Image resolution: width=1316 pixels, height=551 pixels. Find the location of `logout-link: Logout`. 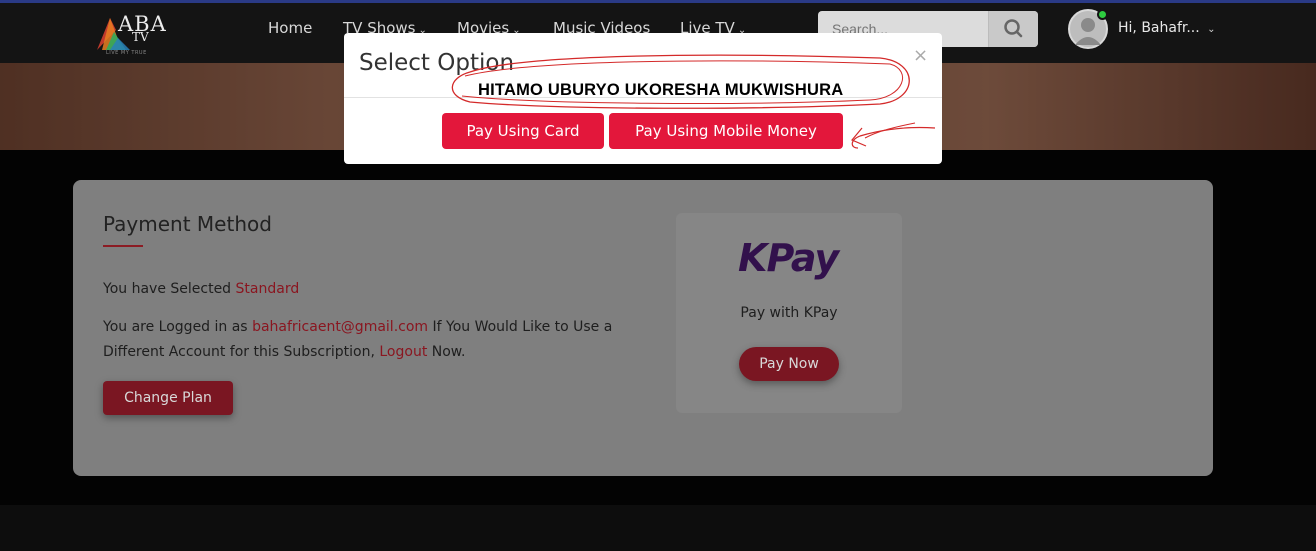

logout-link: Logout is located at coordinates (403, 352).